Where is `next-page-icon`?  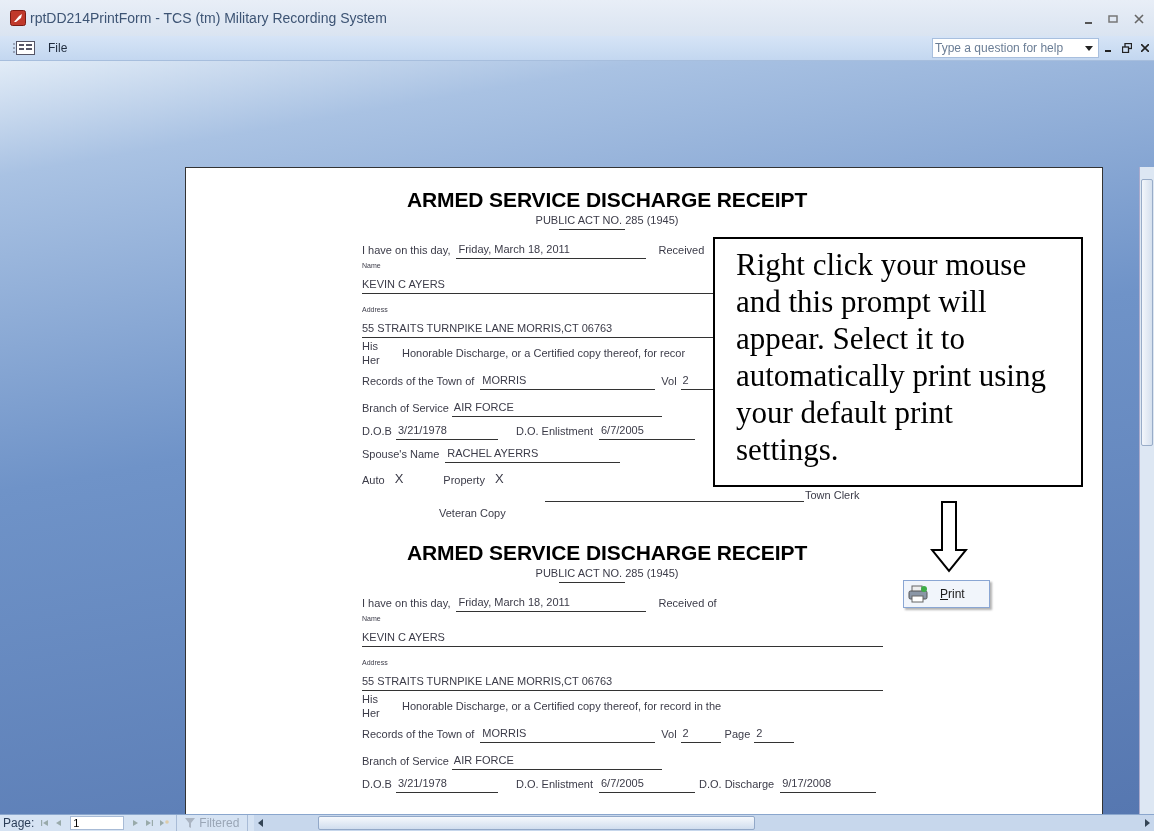 next-page-icon is located at coordinates (135, 823).